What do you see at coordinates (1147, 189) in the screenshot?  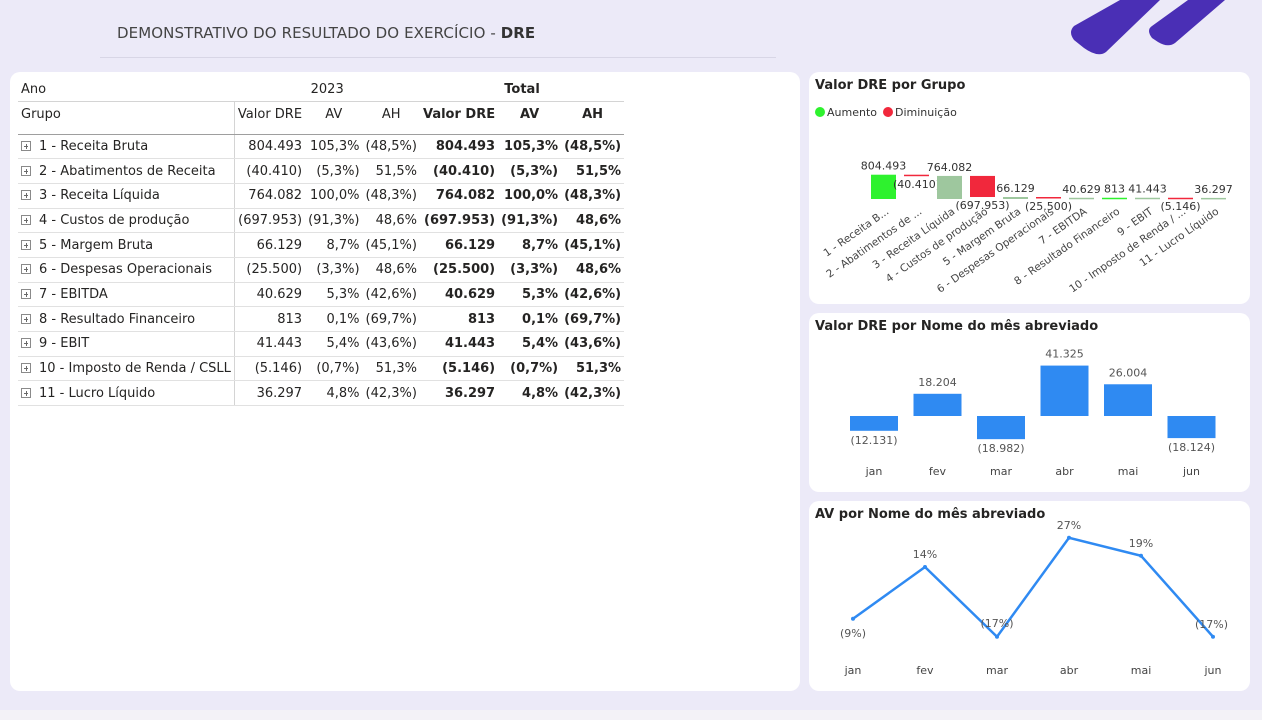 I see `data-label: 41.443` at bounding box center [1147, 189].